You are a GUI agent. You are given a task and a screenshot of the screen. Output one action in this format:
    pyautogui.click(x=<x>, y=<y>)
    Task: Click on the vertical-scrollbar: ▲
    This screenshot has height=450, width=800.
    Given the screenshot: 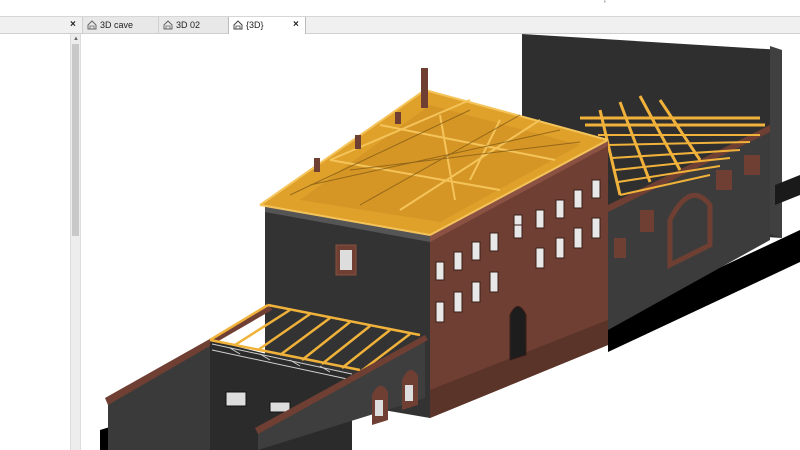 What is the action you would take?
    pyautogui.click(x=75, y=242)
    